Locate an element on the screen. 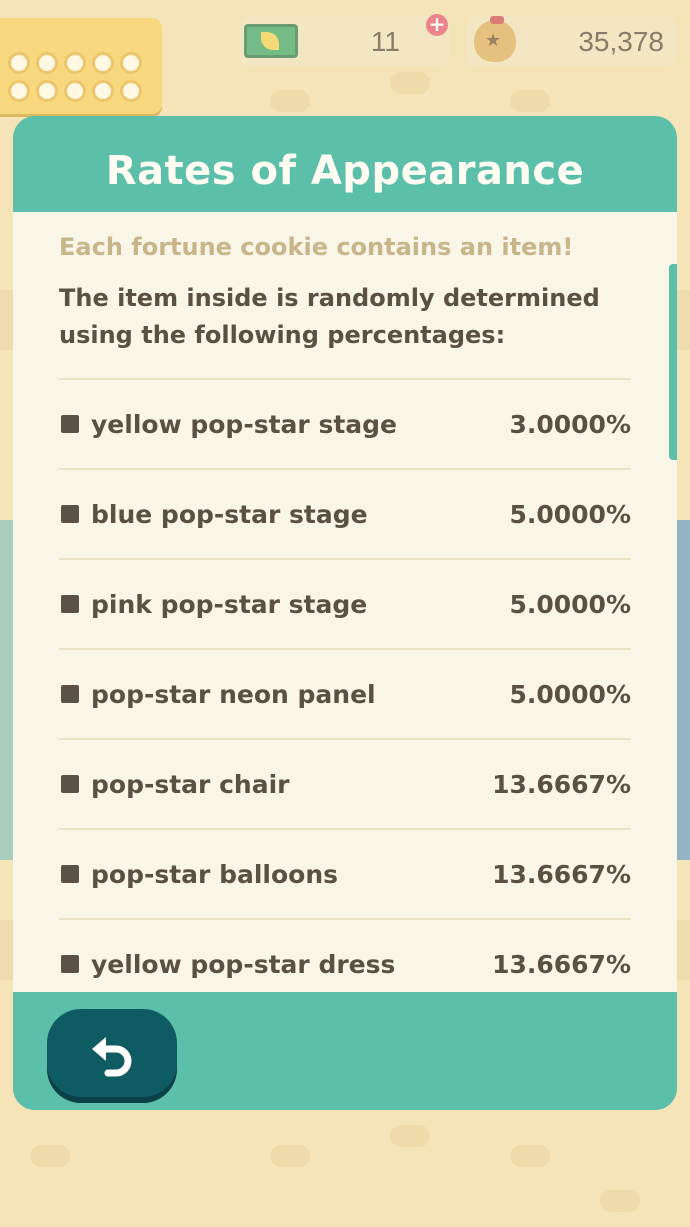 This screenshot has width=690, height=1227. modal-header: Rates of Appearance is located at coordinates (345, 164).